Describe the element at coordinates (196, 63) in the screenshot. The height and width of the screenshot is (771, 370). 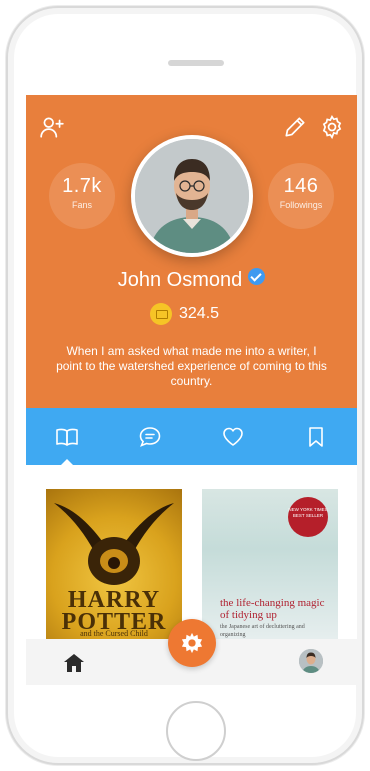
I see `phone-speaker` at that location.